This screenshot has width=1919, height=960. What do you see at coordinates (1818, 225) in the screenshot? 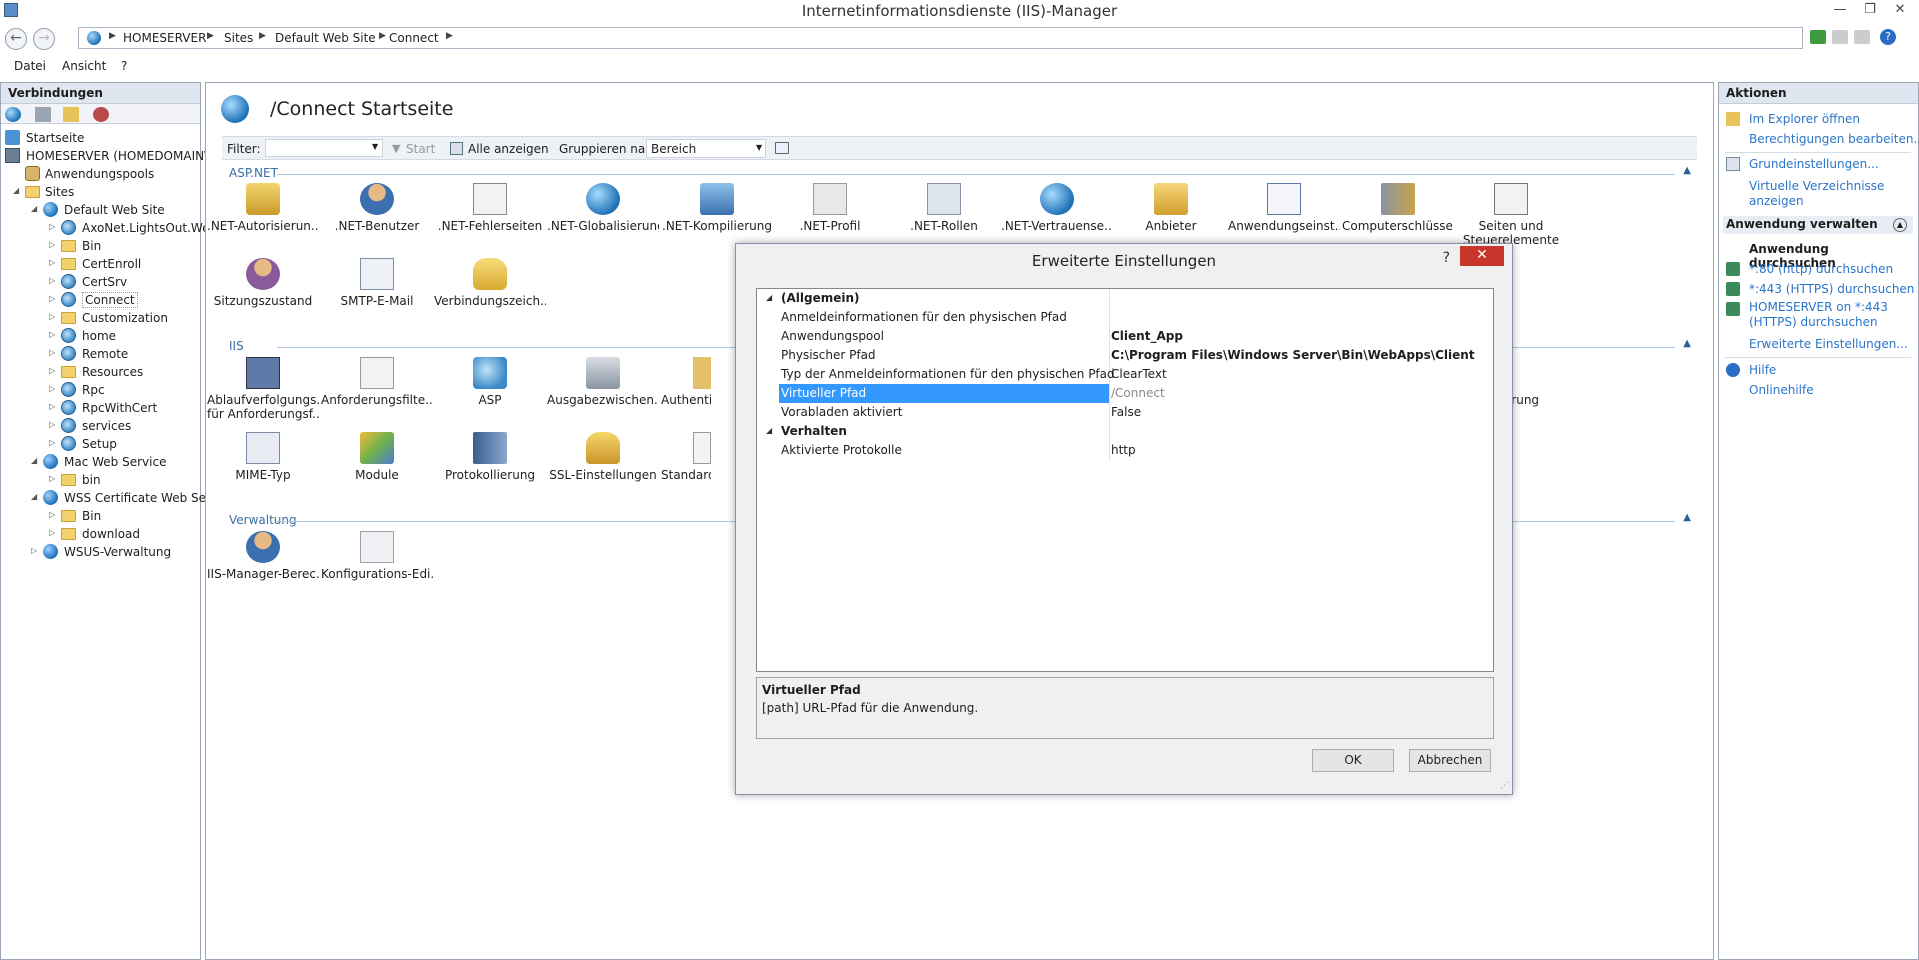
I see `section-manage-app: Anwendung verwalten ▲` at bounding box center [1818, 225].